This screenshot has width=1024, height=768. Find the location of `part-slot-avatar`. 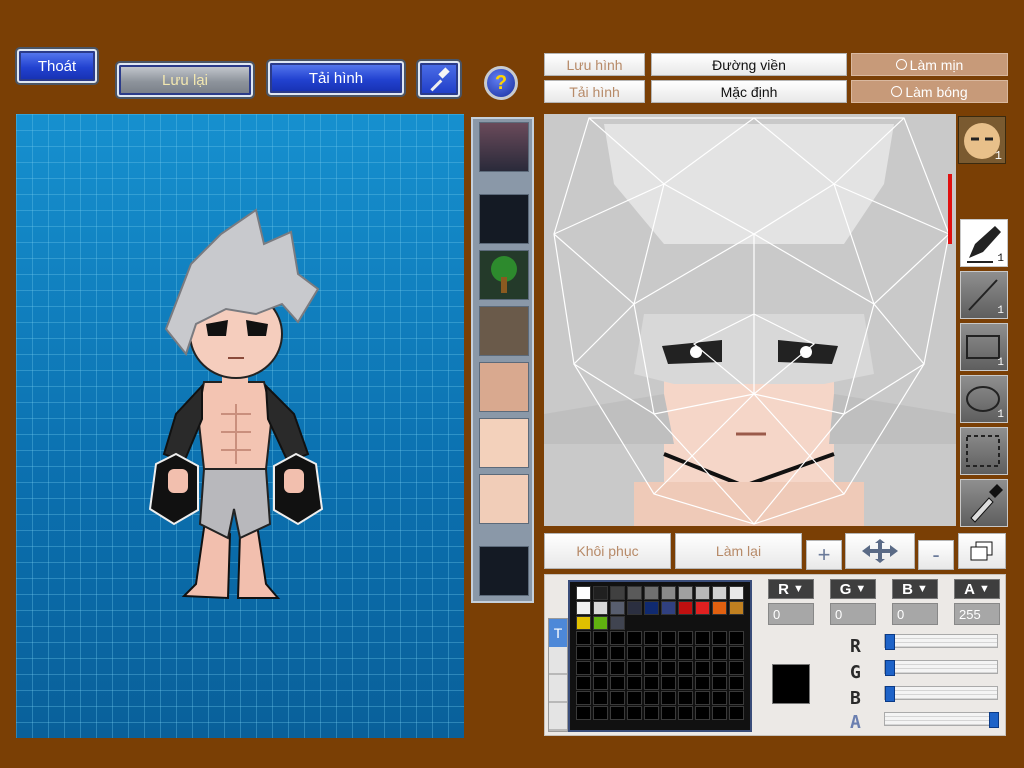

part-slot-avatar is located at coordinates (504, 147).